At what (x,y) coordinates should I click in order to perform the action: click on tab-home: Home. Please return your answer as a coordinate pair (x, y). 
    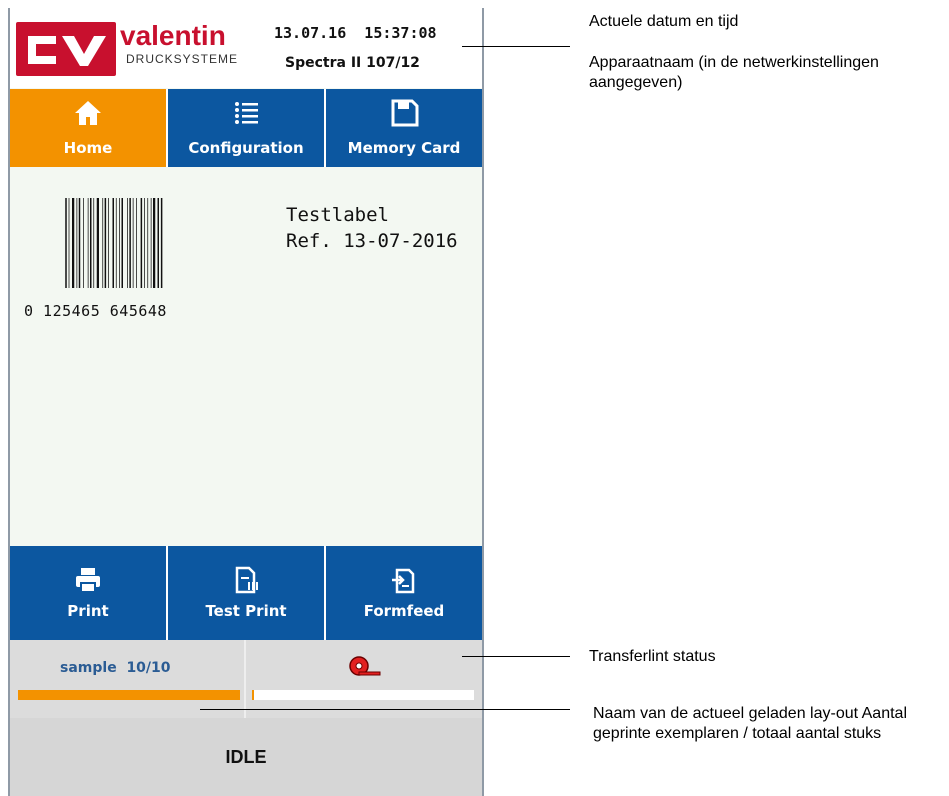
    Looking at the image, I should click on (89, 128).